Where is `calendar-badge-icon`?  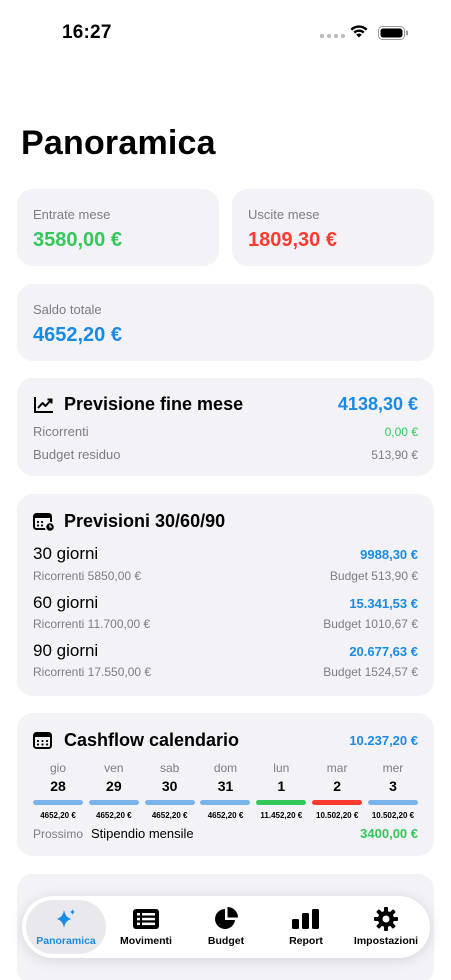 calendar-badge-icon is located at coordinates (44, 522).